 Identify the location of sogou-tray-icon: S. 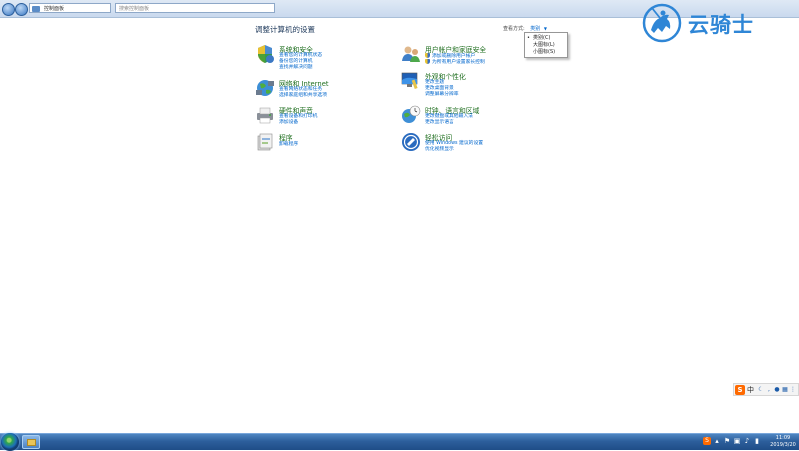
(707, 441).